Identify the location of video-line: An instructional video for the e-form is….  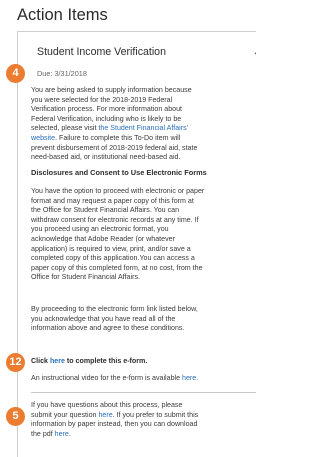
(143, 379).